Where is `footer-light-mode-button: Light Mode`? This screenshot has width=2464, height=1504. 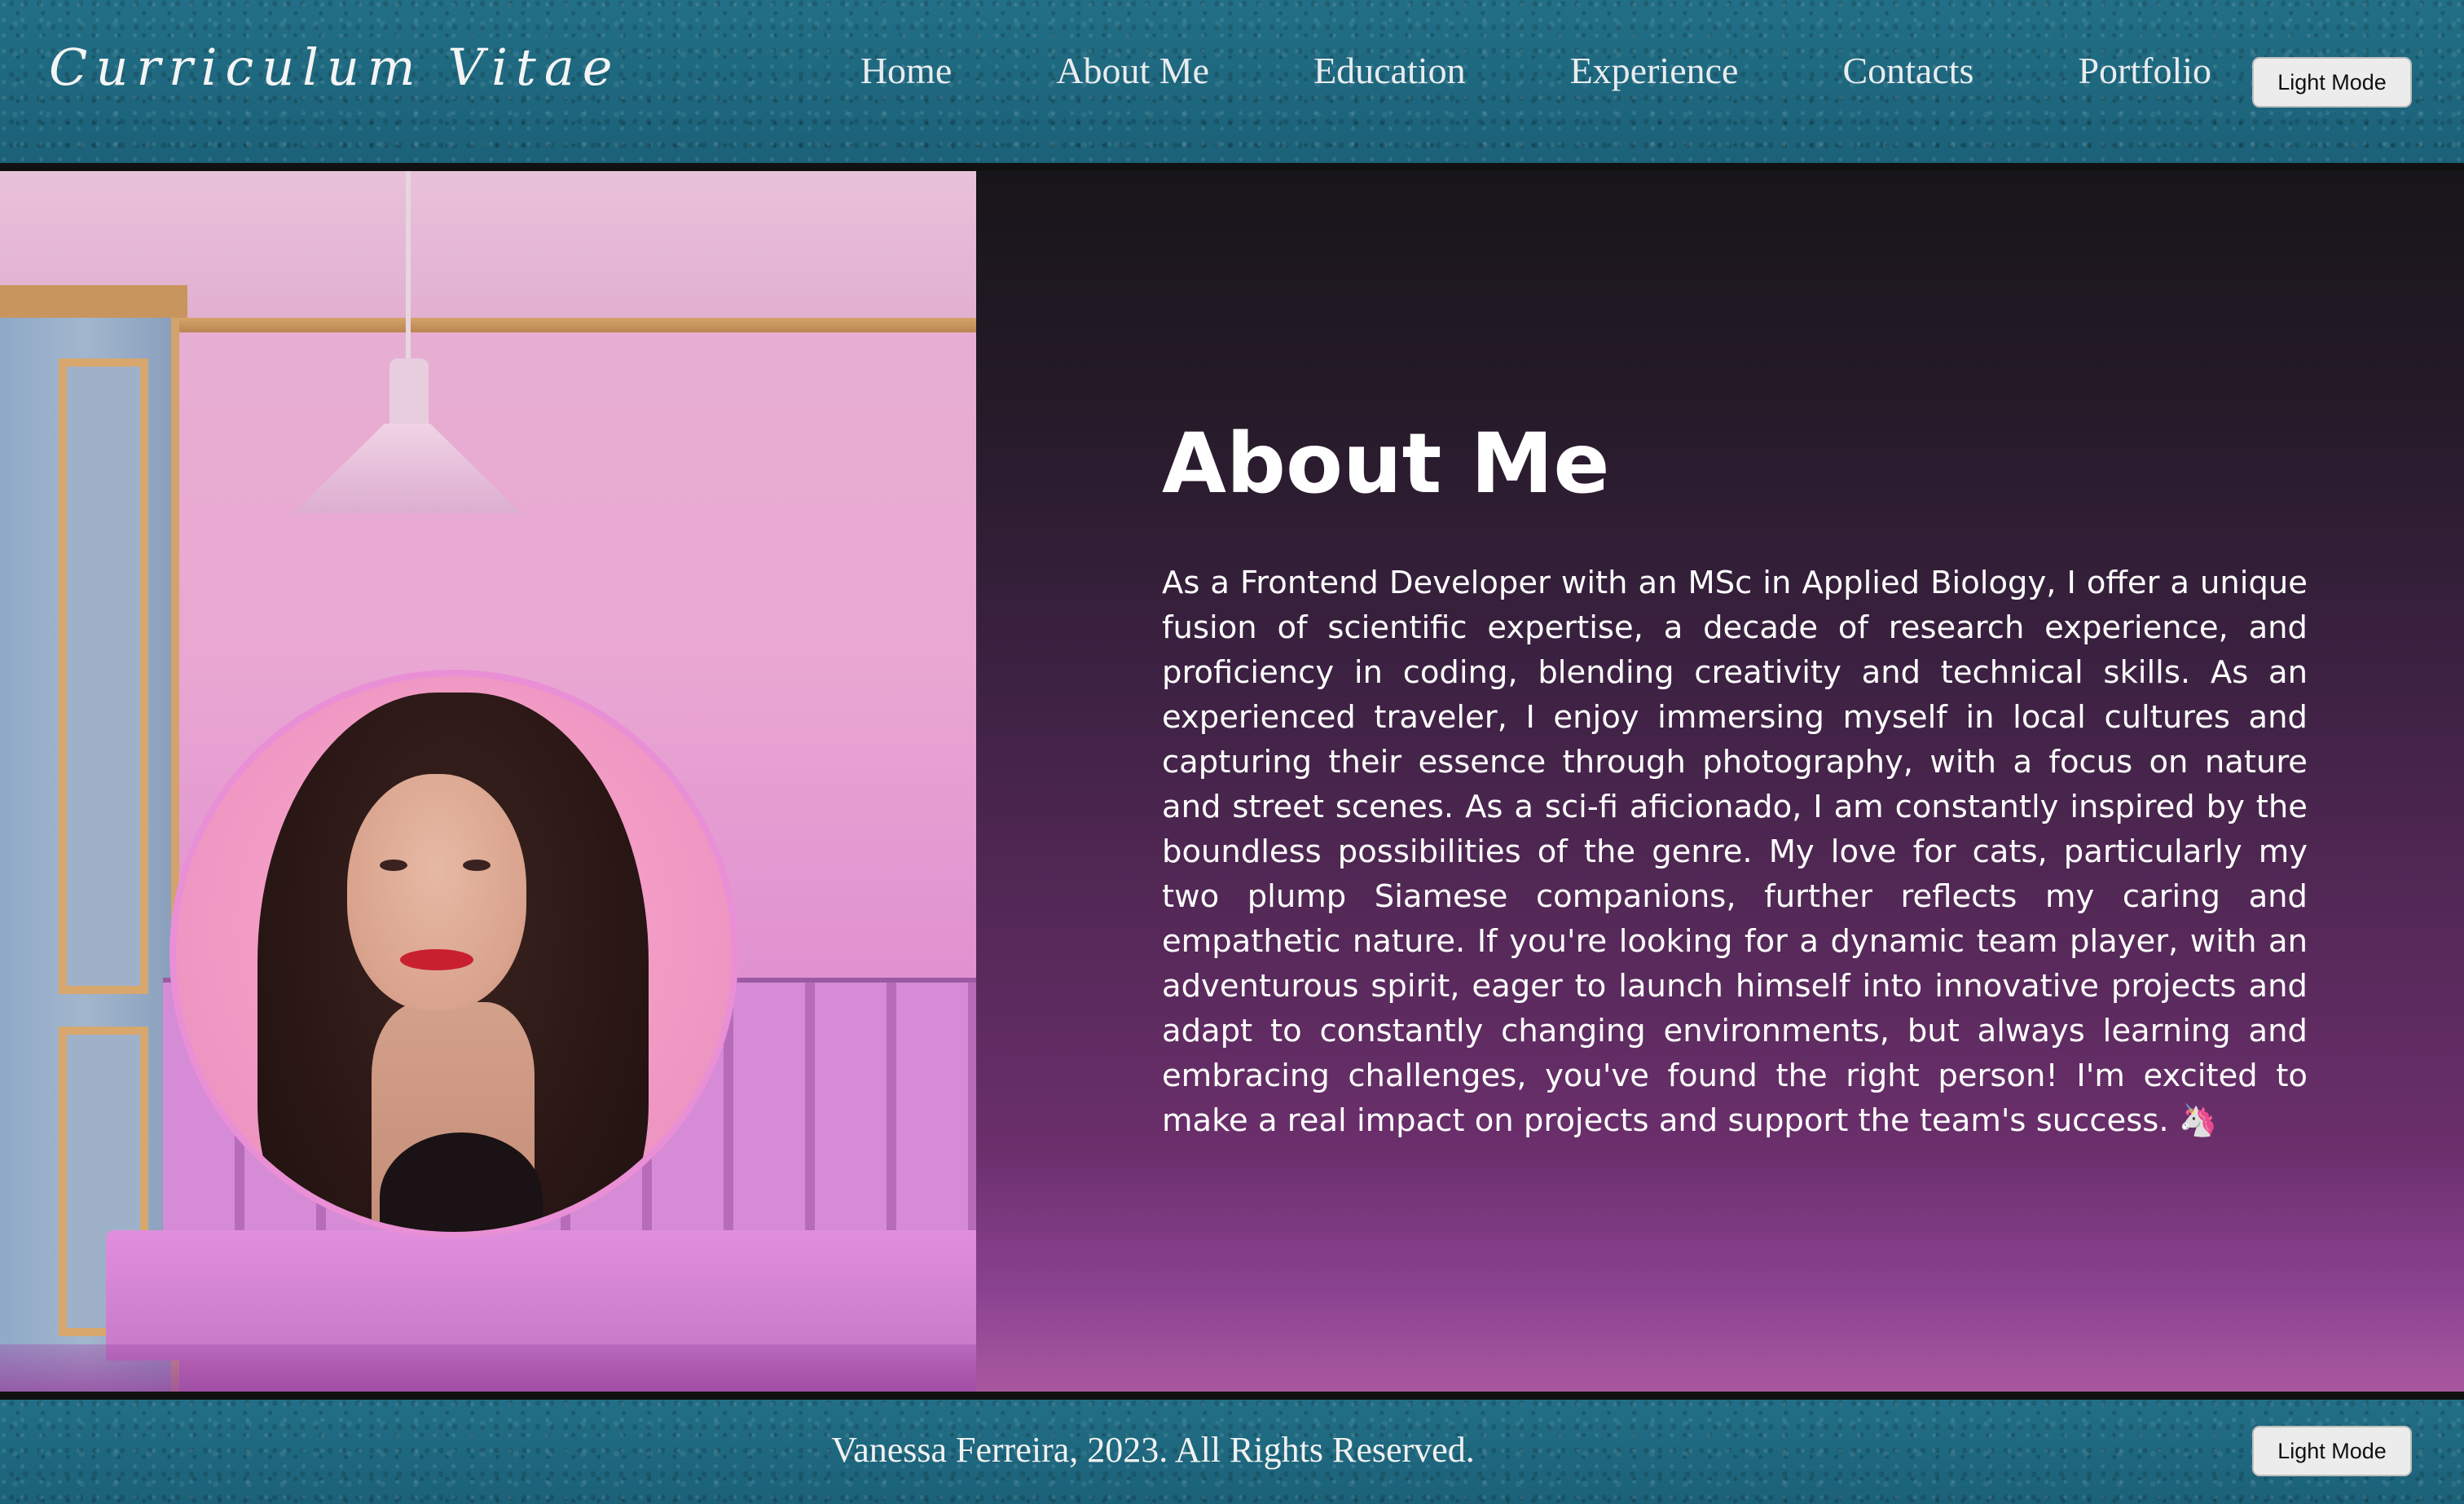
footer-light-mode-button: Light Mode is located at coordinates (2332, 1451).